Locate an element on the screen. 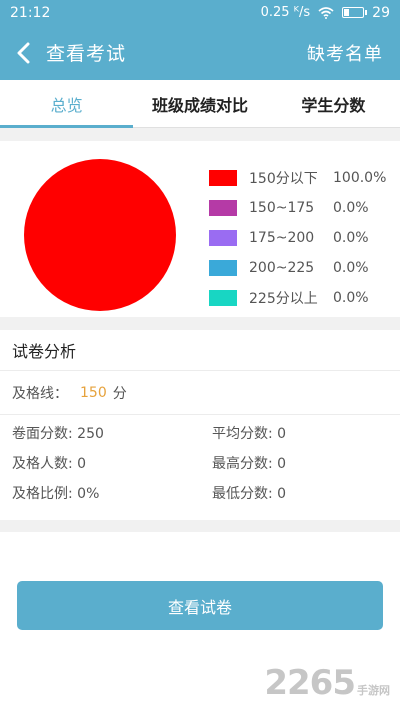 Image resolution: width=400 pixels, height=711 pixels. legend-item: 225分以上 0.0% is located at coordinates (297, 298).